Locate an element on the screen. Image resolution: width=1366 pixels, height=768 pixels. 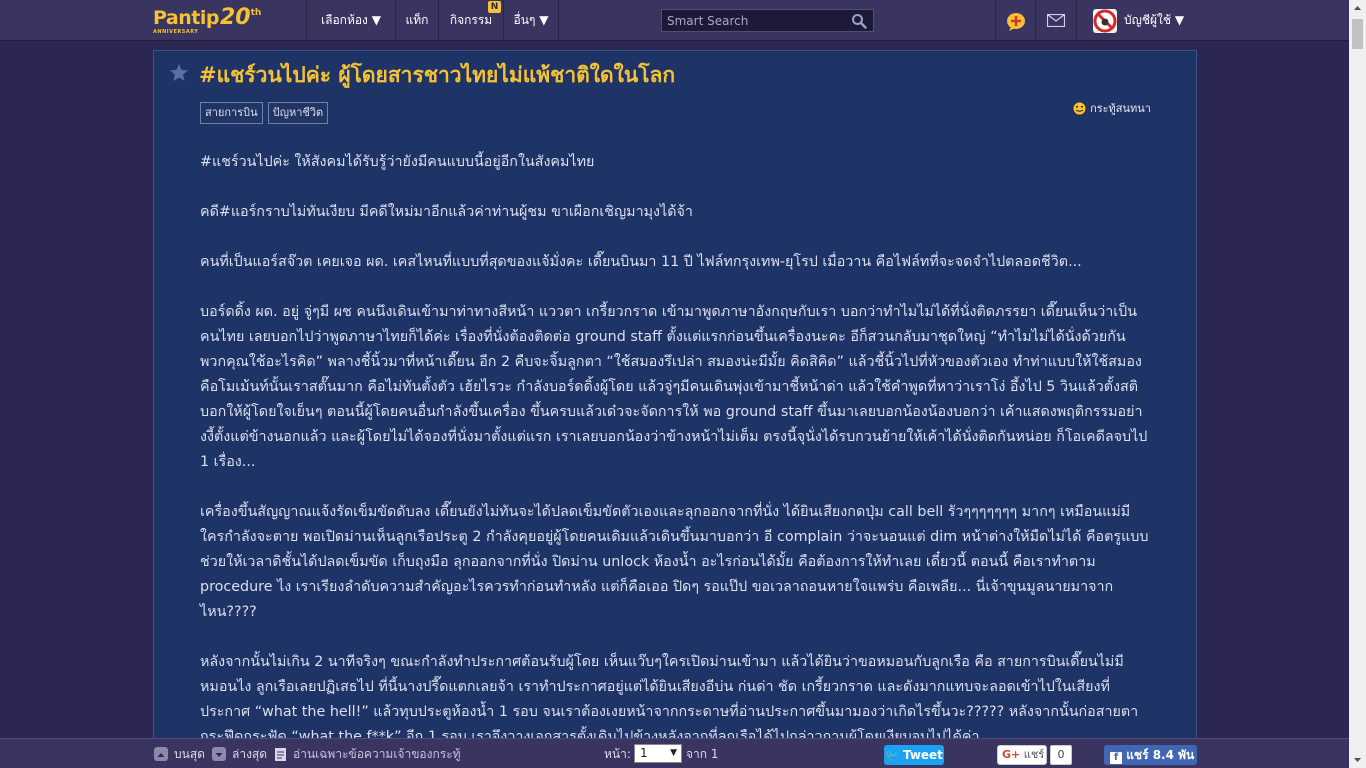
scroll-down-arrow-icon is located at coordinates (1357, 759).